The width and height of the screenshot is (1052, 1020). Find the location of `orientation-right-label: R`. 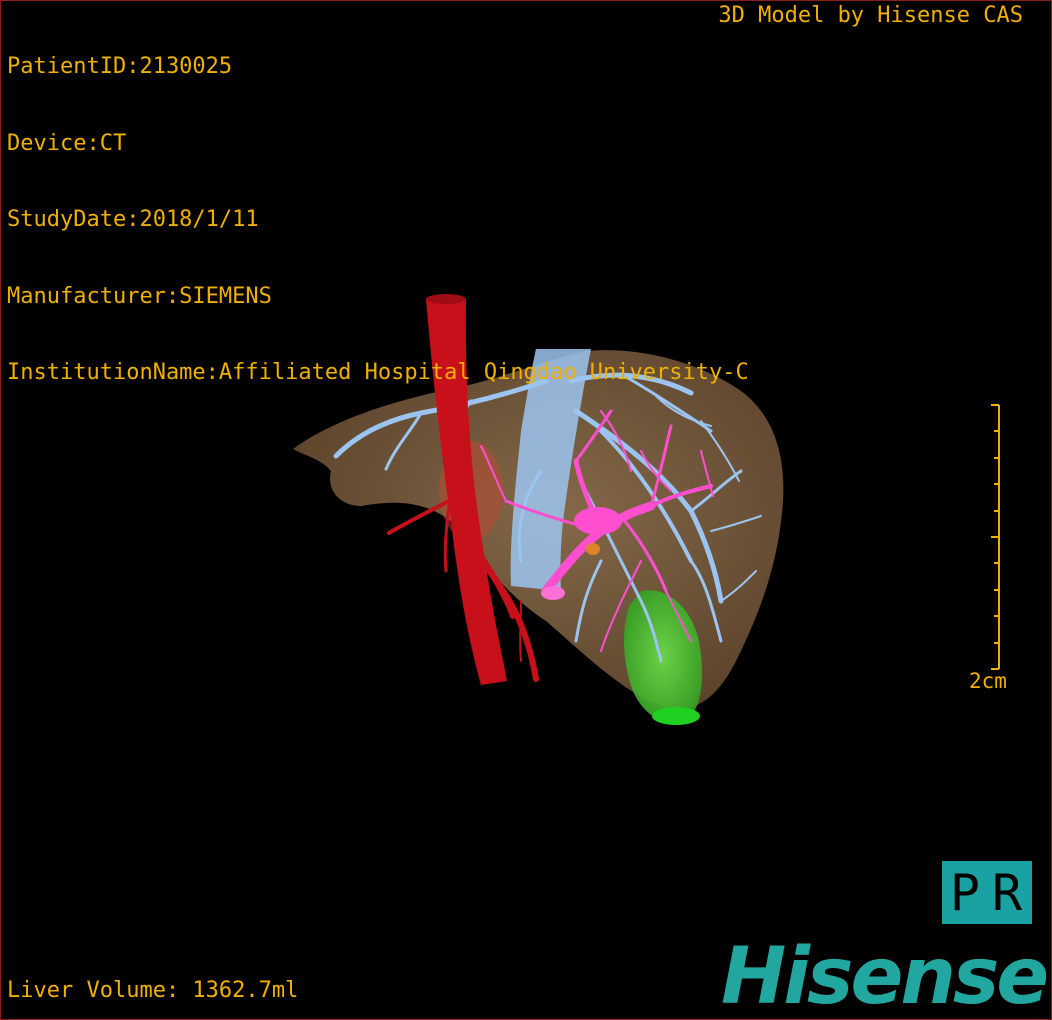

orientation-right-label: R is located at coordinates (1008, 892).